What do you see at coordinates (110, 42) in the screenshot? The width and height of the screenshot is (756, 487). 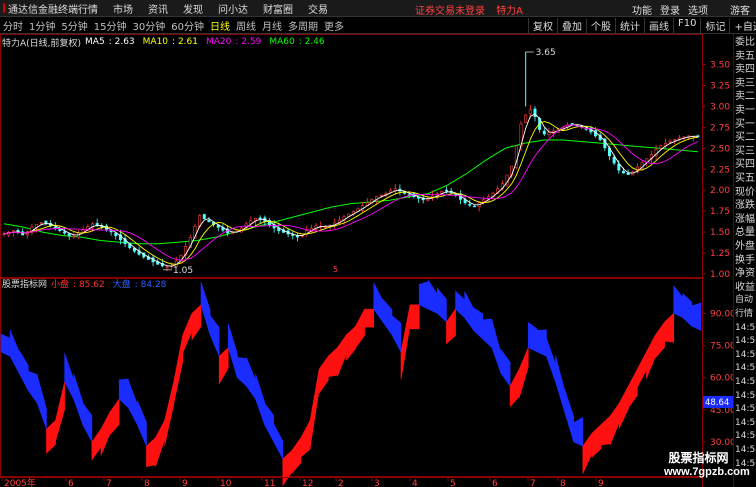 I see `ma5-readout: MA5: 2.63` at bounding box center [110, 42].